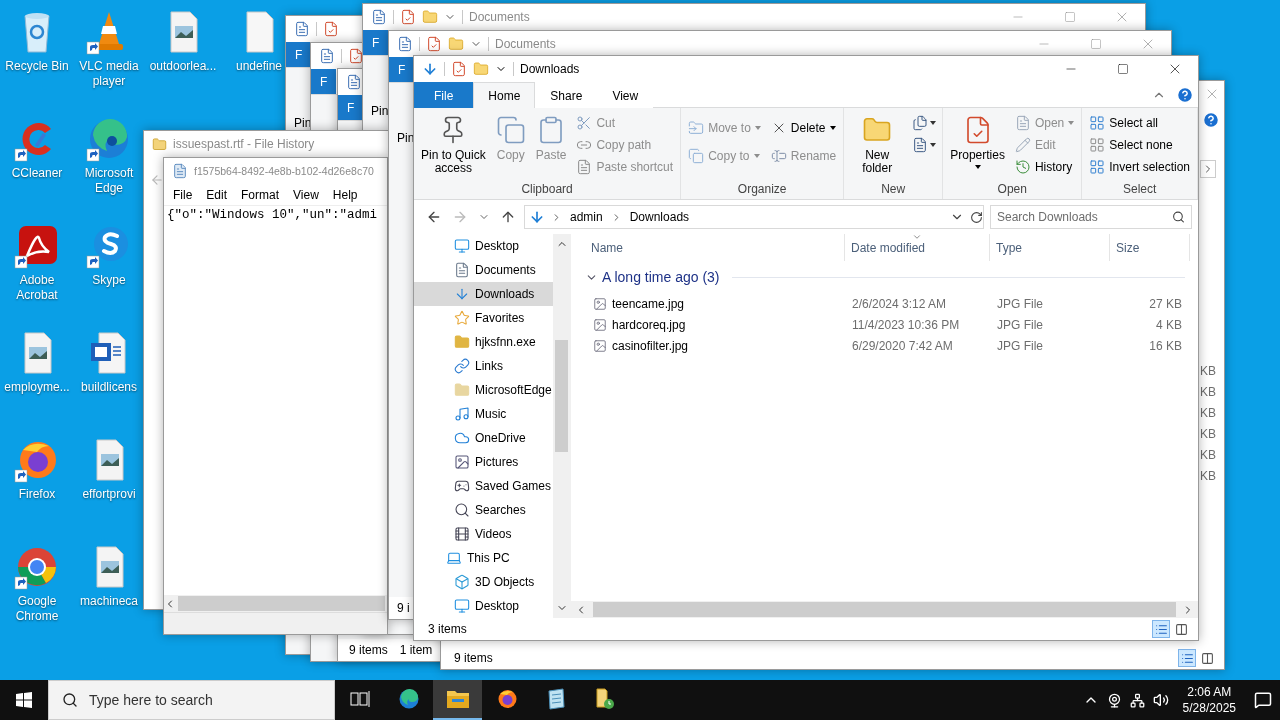 Image resolution: width=1280 pixels, height=720 pixels. Describe the element at coordinates (483, 318) in the screenshot. I see `nav-item: Favorites` at that location.